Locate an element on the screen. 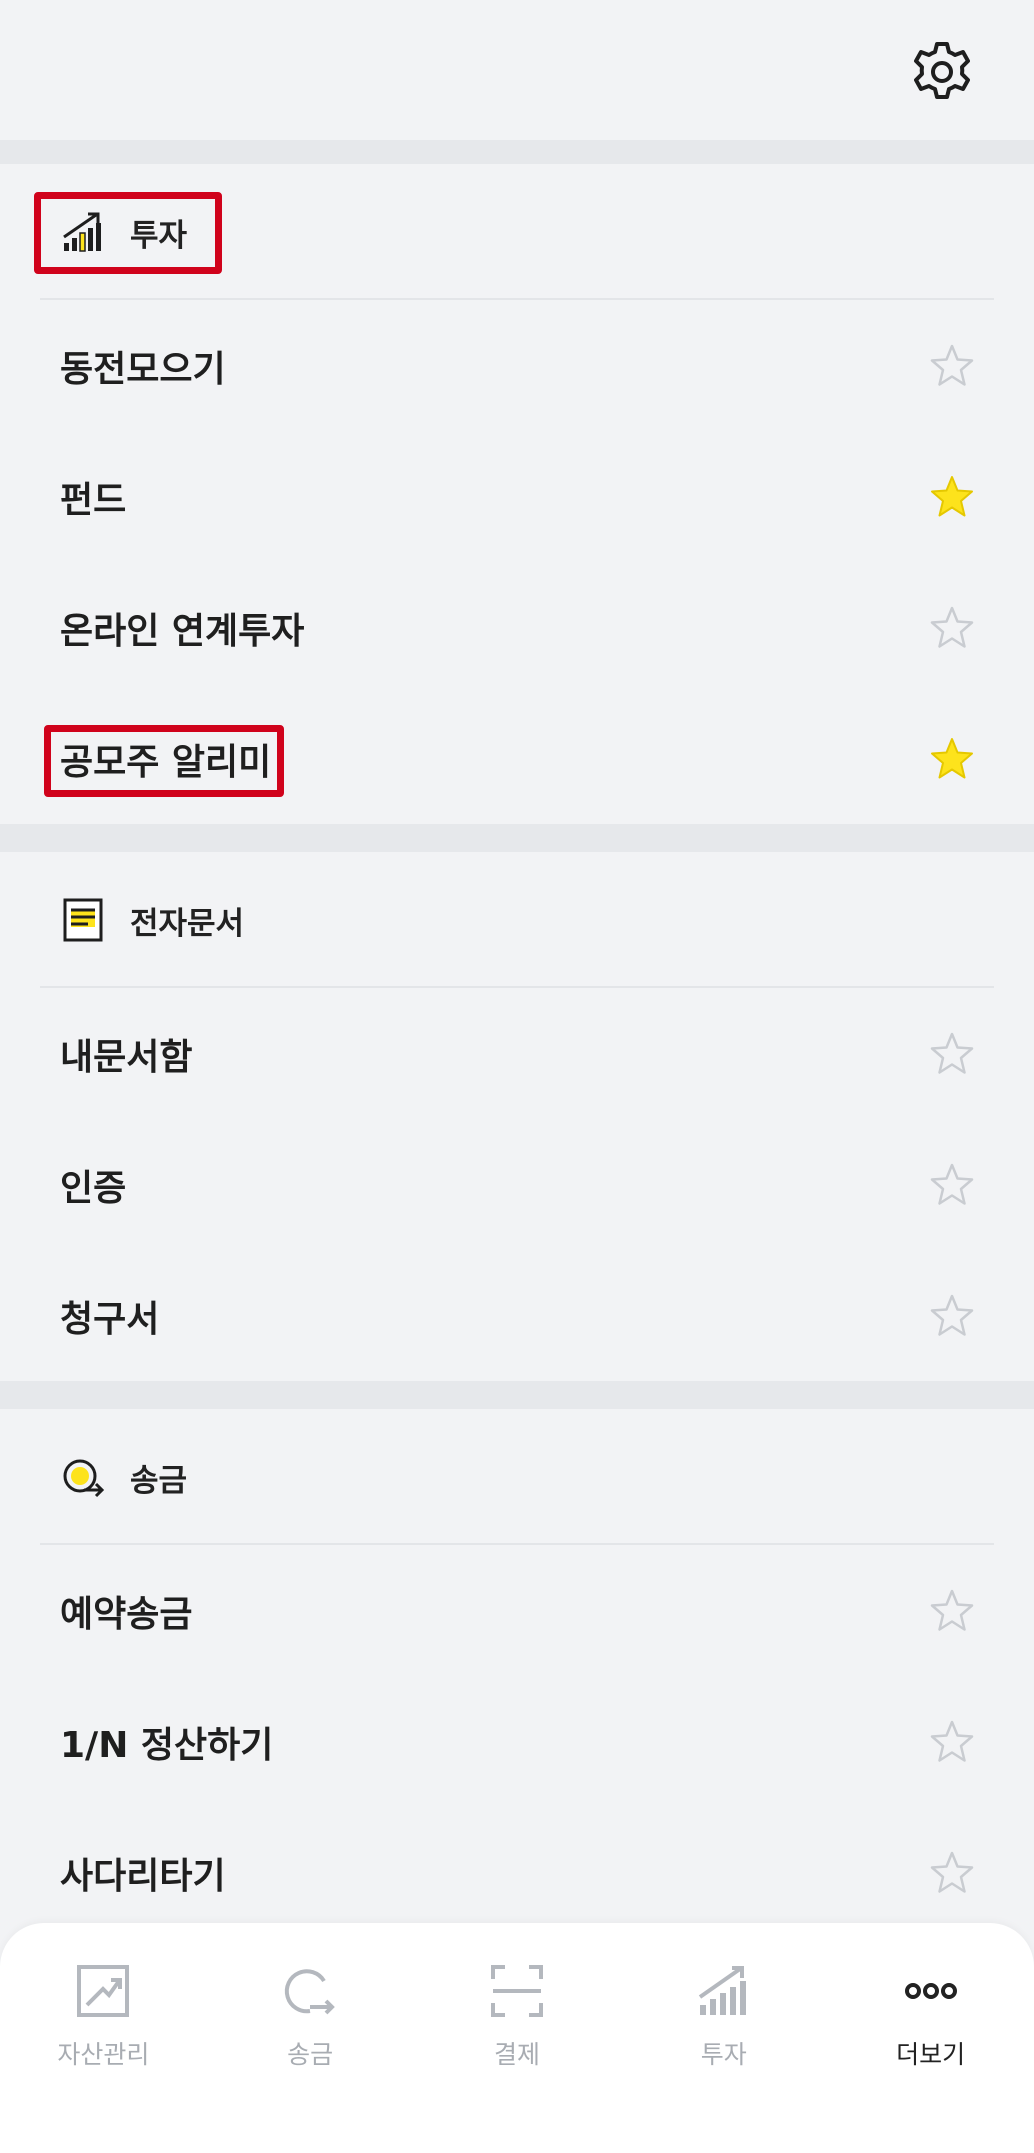 The width and height of the screenshot is (1034, 2153). list-item-bills: 청구서 is located at coordinates (517, 1315).